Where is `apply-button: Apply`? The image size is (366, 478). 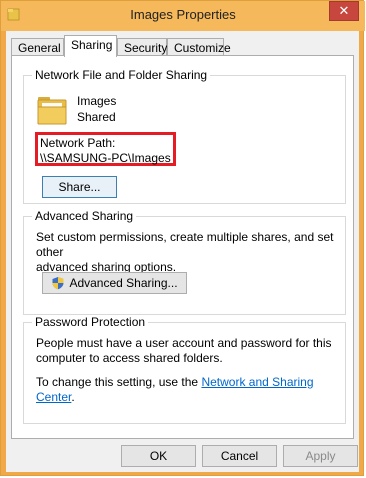 apply-button: Apply is located at coordinates (320, 456).